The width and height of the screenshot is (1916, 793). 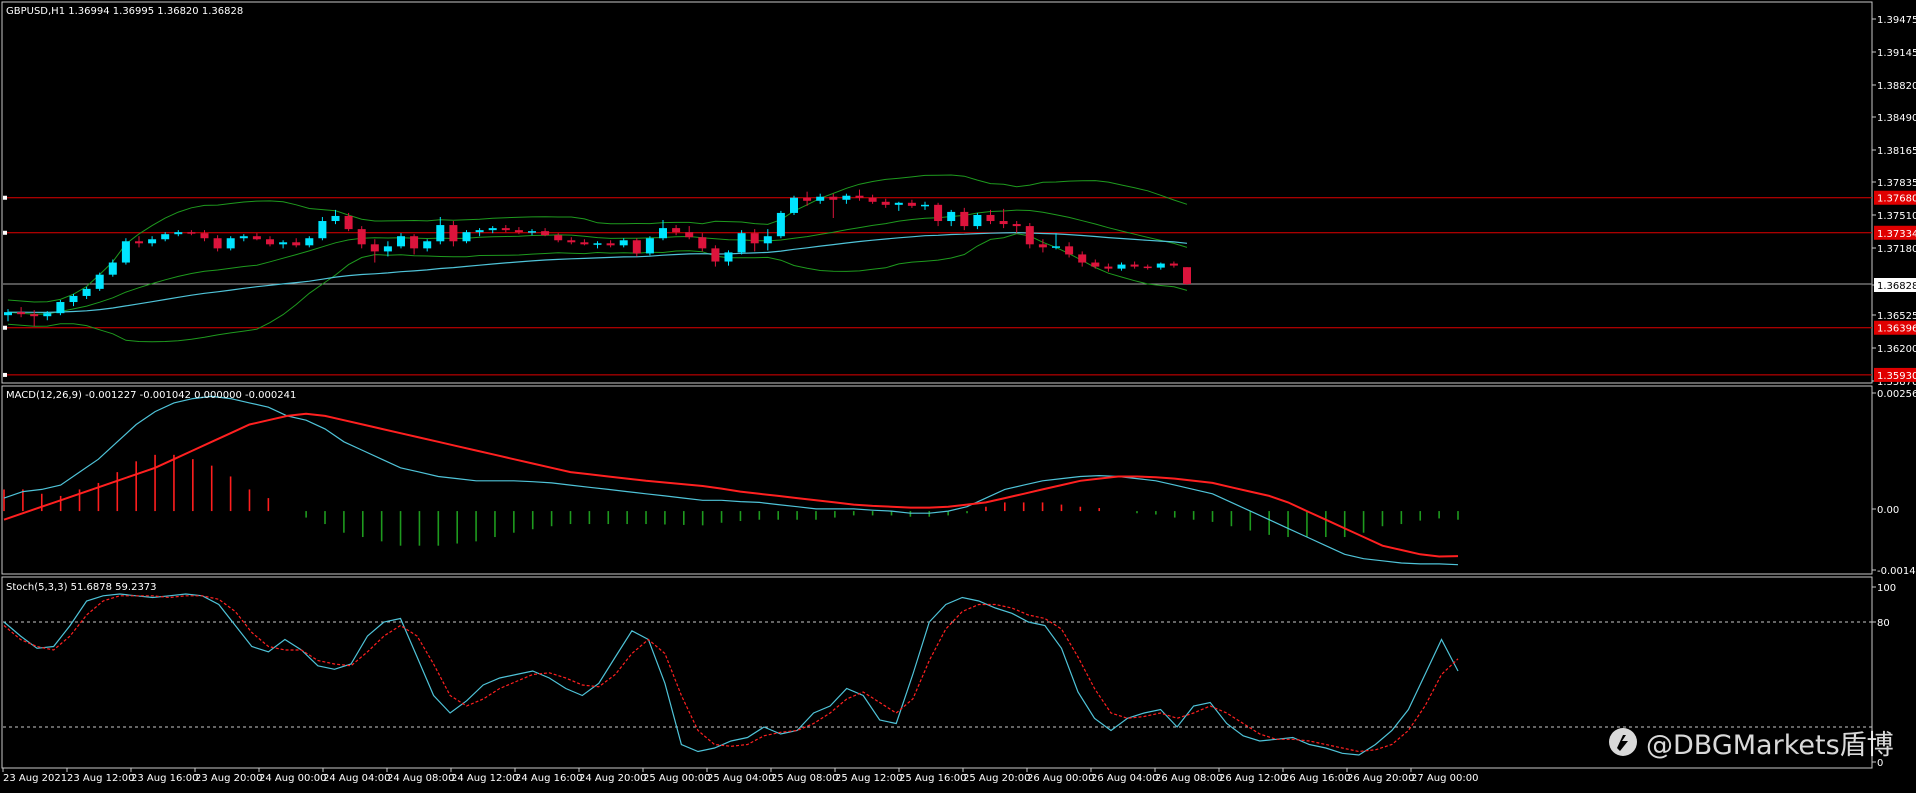 What do you see at coordinates (484, 778) in the screenshot?
I see `time-axis-label: 24 Aug 12:00` at bounding box center [484, 778].